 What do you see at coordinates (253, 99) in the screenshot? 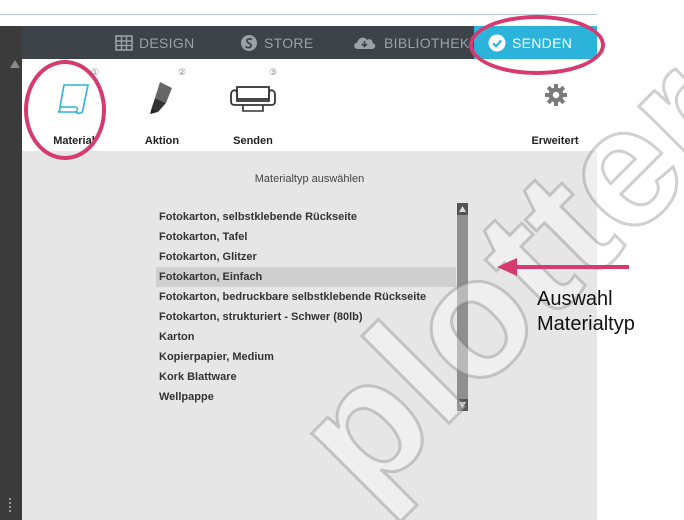
I see `cutter-roll-icon` at bounding box center [253, 99].